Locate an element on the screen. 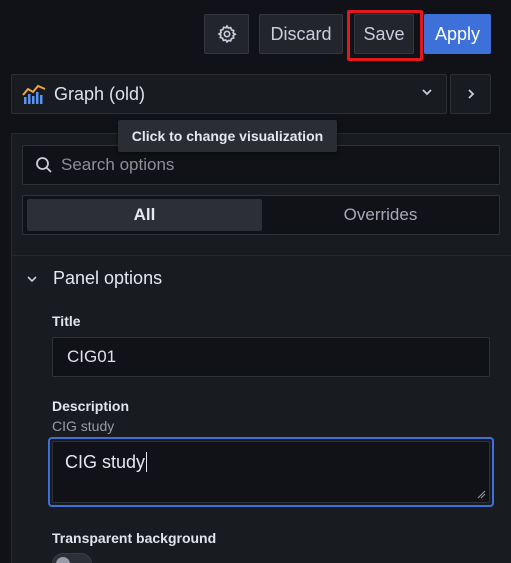 This screenshot has width=511, height=563. visualization-label: Graph (old) is located at coordinates (100, 93).